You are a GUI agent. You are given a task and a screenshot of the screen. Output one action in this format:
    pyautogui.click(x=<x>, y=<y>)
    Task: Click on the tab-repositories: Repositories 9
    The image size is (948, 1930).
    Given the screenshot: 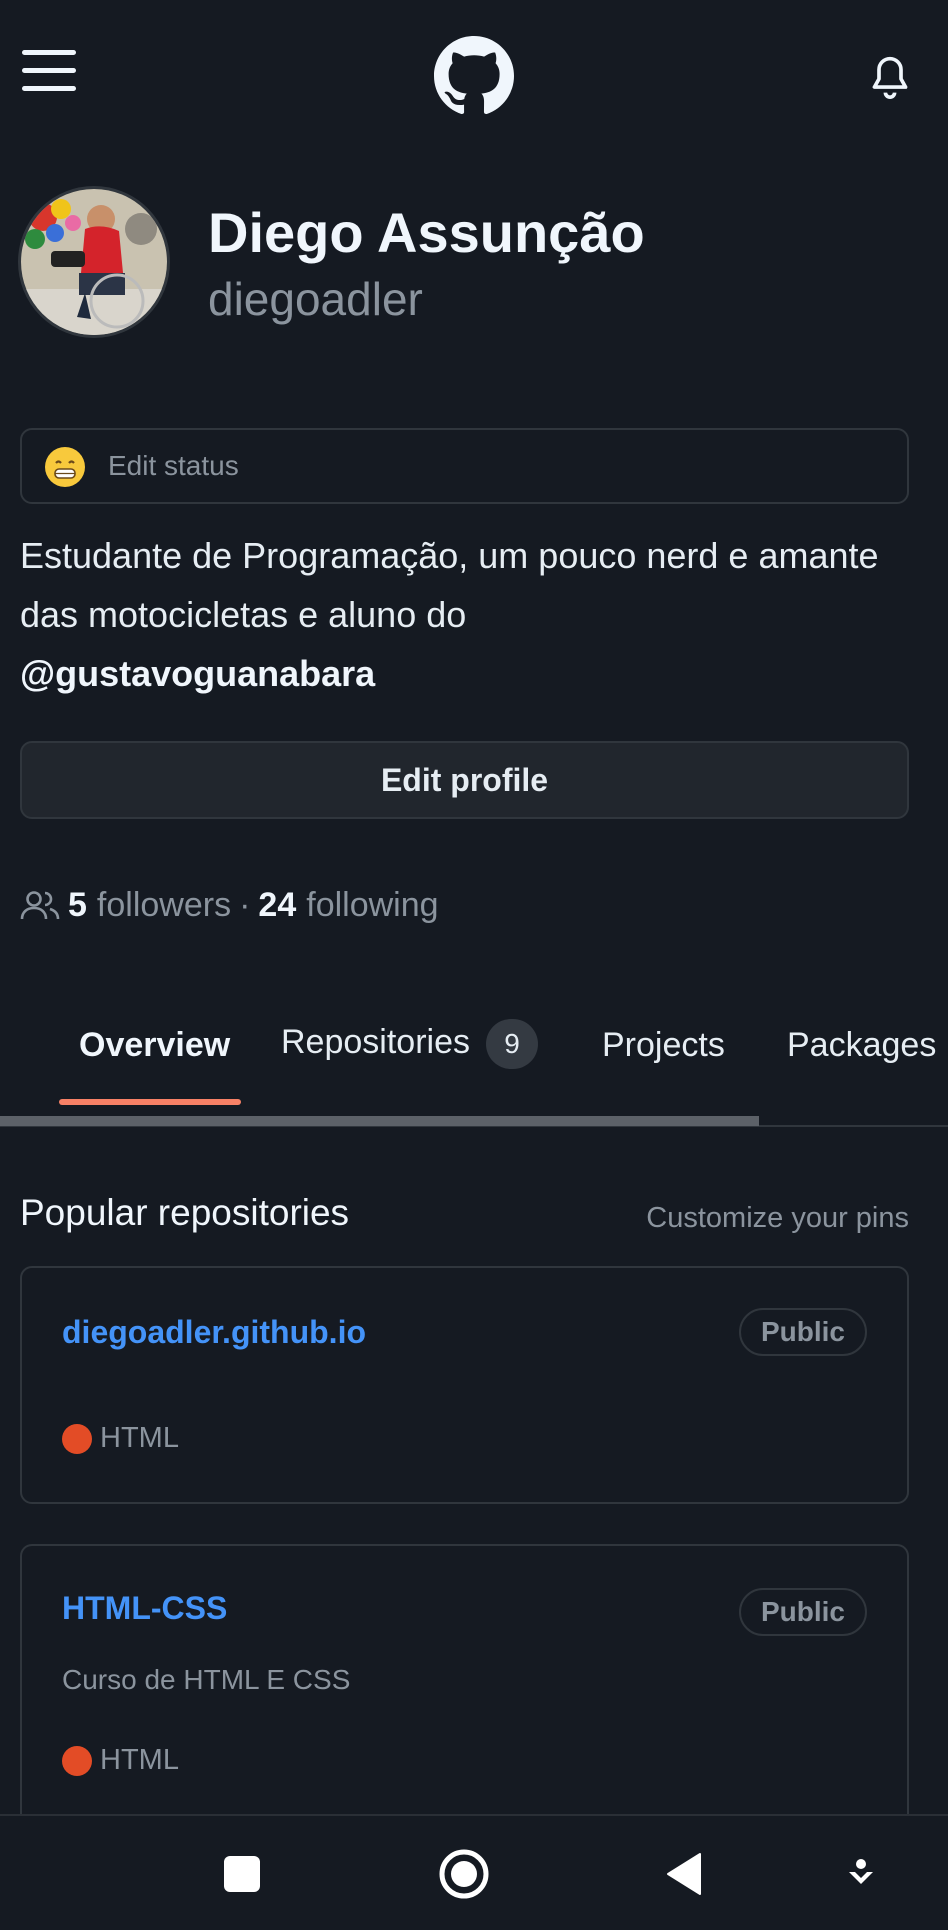 What is the action you would take?
    pyautogui.click(x=409, y=1044)
    